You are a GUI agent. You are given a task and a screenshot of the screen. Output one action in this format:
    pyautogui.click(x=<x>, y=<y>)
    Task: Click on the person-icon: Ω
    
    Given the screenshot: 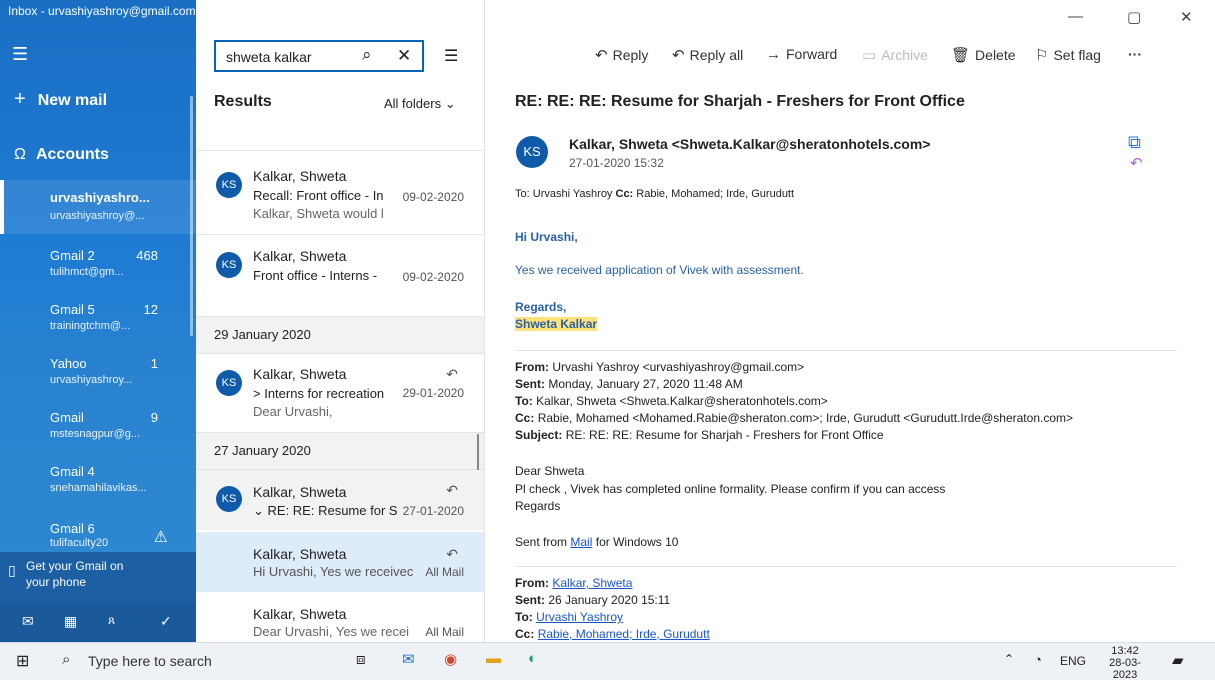 What is the action you would take?
    pyautogui.click(x=20, y=154)
    